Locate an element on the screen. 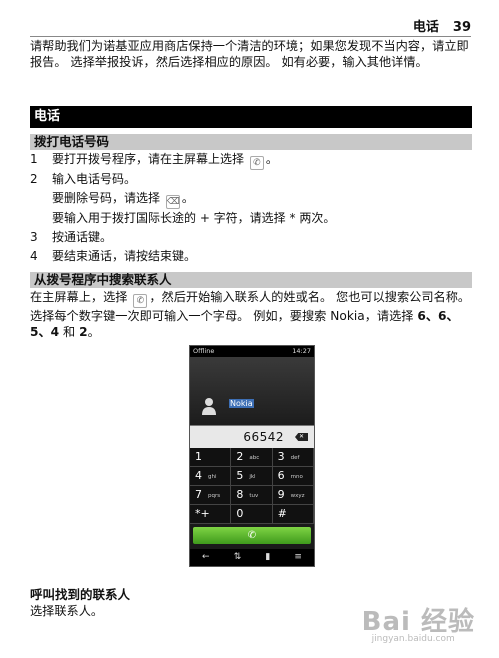  list-item: 1 要打开拨号程序，请在主屏幕上选择 ✆。 is located at coordinates (154, 161).